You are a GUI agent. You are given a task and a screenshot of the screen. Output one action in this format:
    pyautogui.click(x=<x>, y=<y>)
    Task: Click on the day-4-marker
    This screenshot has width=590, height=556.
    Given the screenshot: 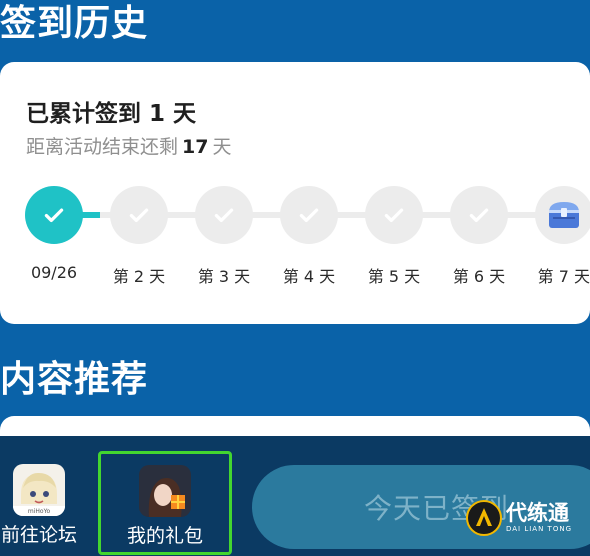 What is the action you would take?
    pyautogui.click(x=309, y=215)
    